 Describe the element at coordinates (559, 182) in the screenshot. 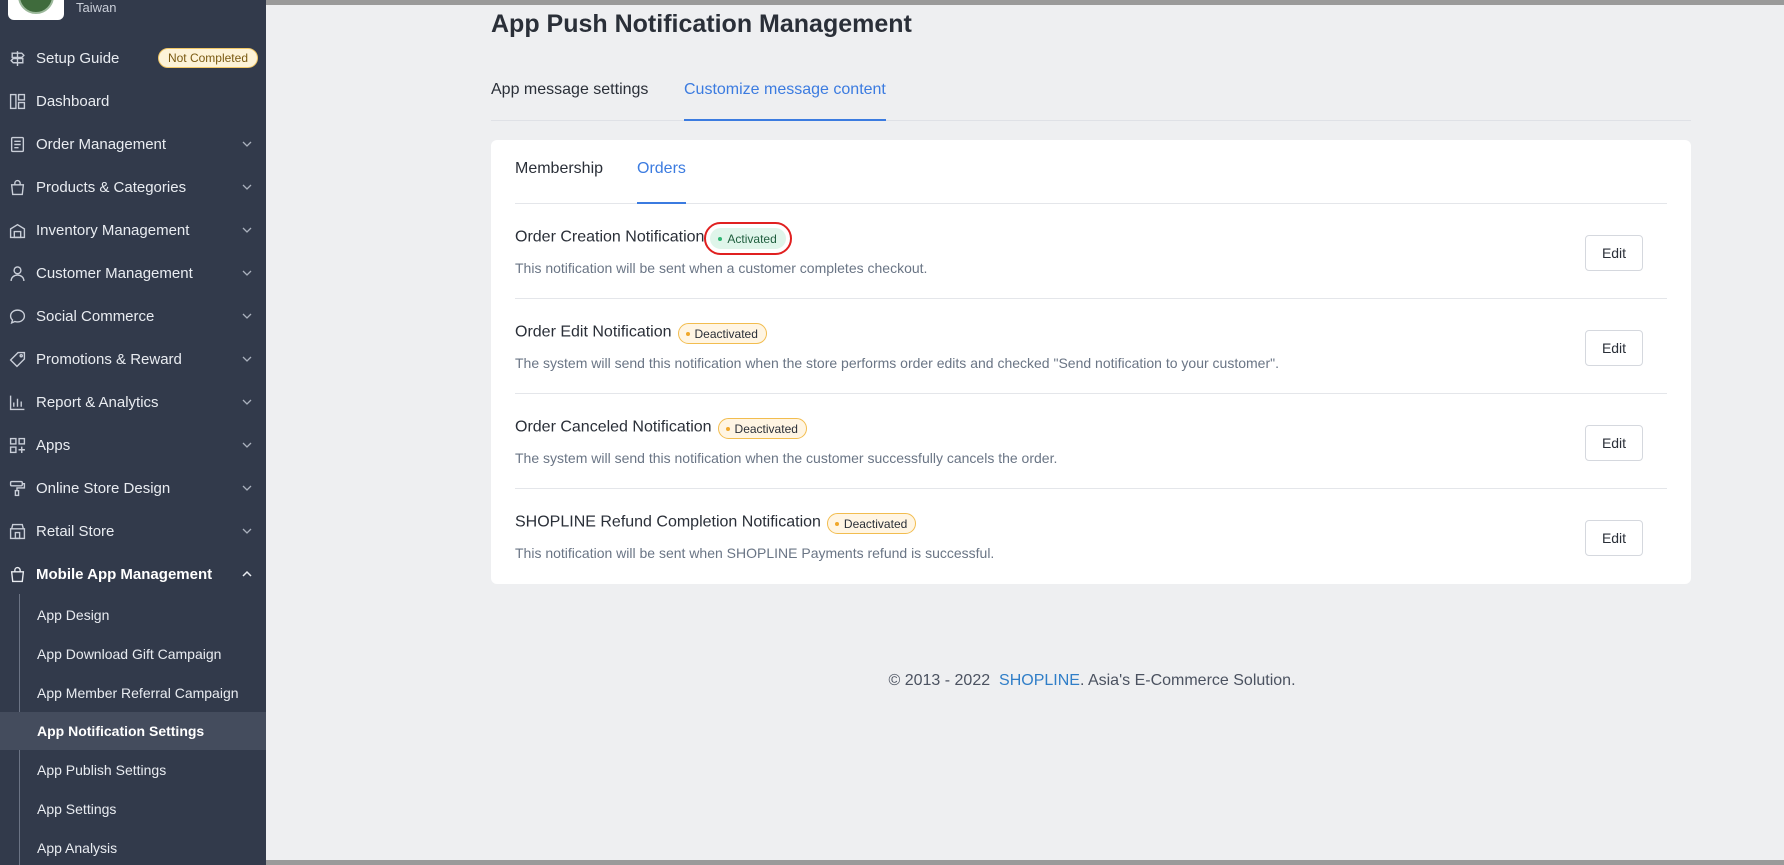

I see `tab-membership: Membership` at that location.